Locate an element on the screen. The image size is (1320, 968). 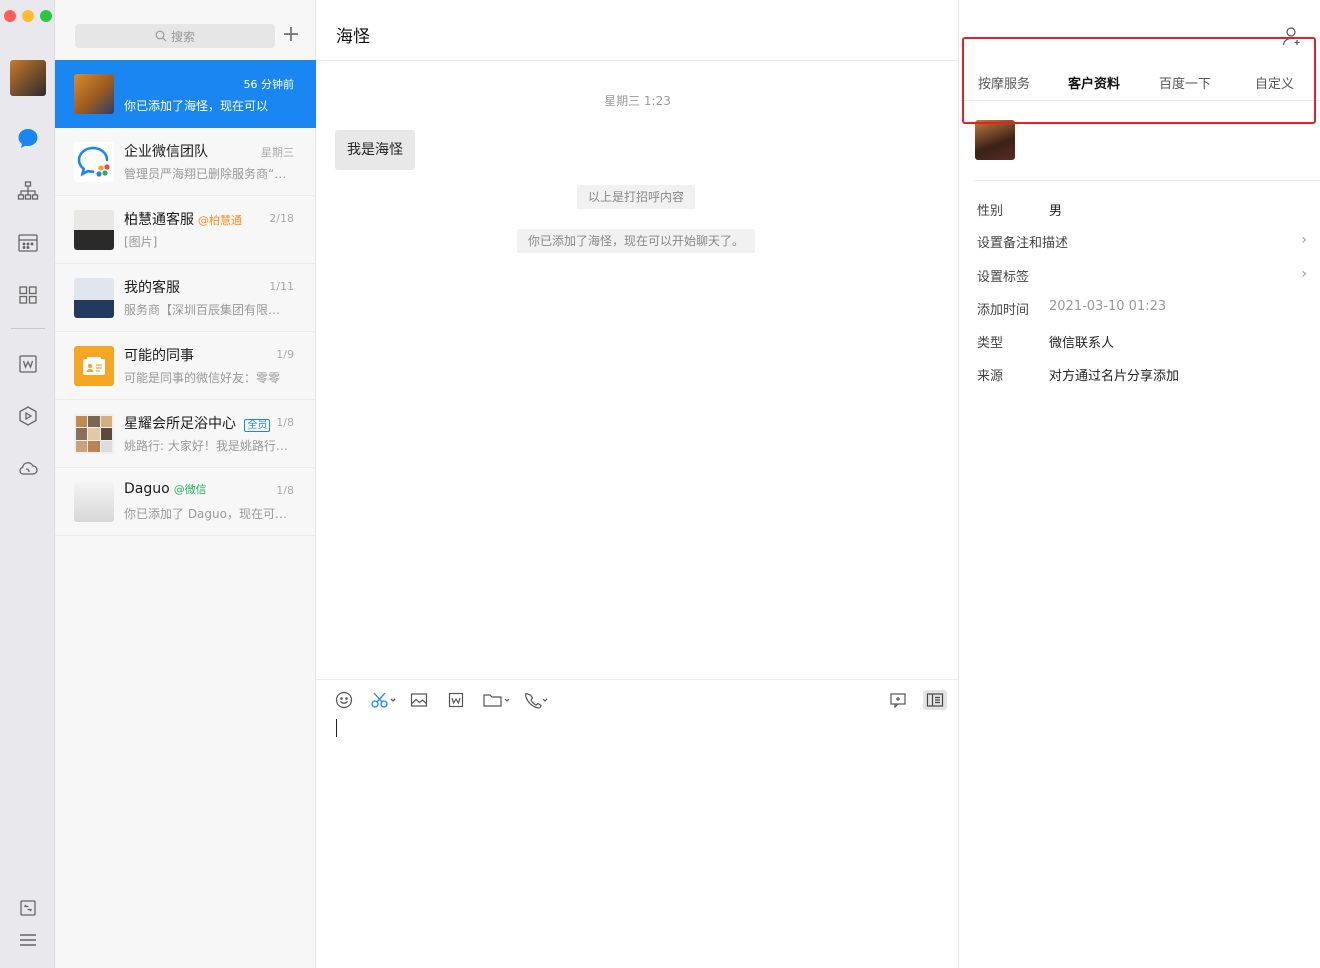
conversation-time: 1/11 is located at coordinates (281, 286).